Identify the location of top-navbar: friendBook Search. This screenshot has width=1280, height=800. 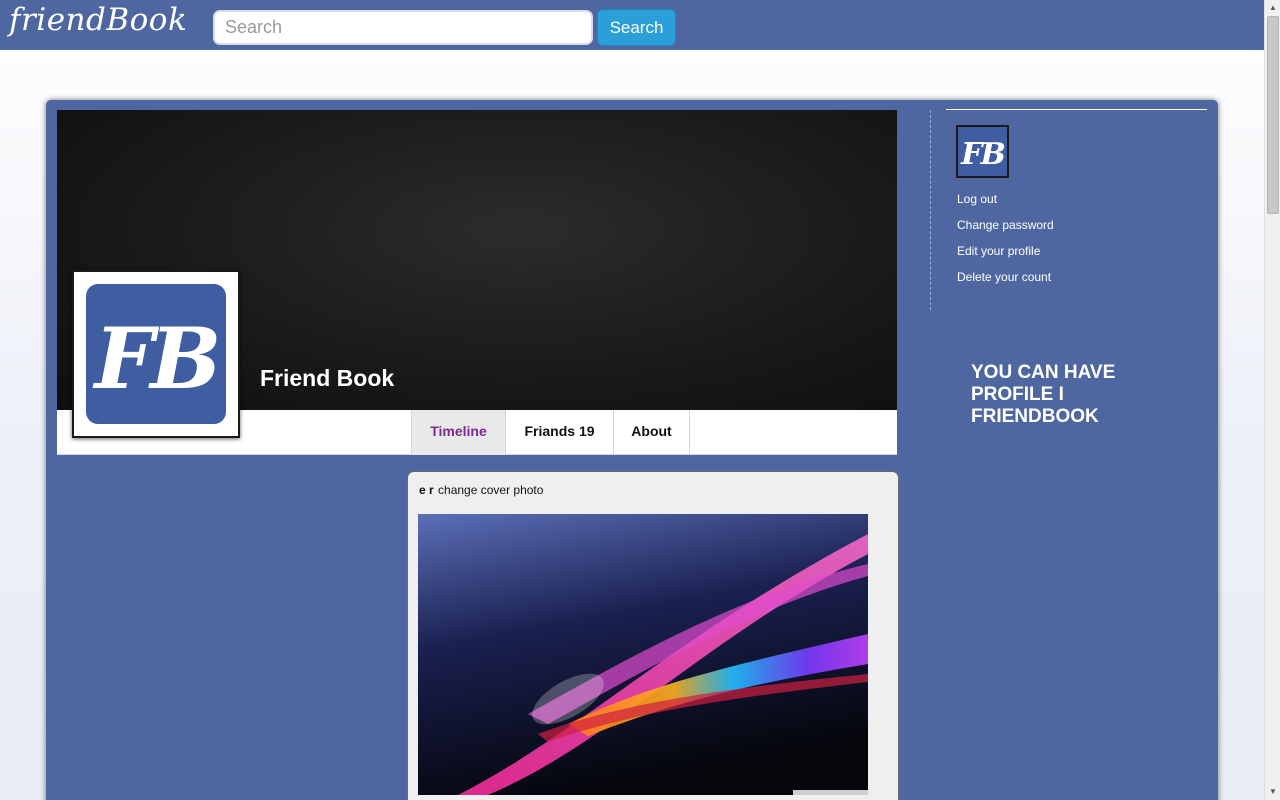
(632, 25).